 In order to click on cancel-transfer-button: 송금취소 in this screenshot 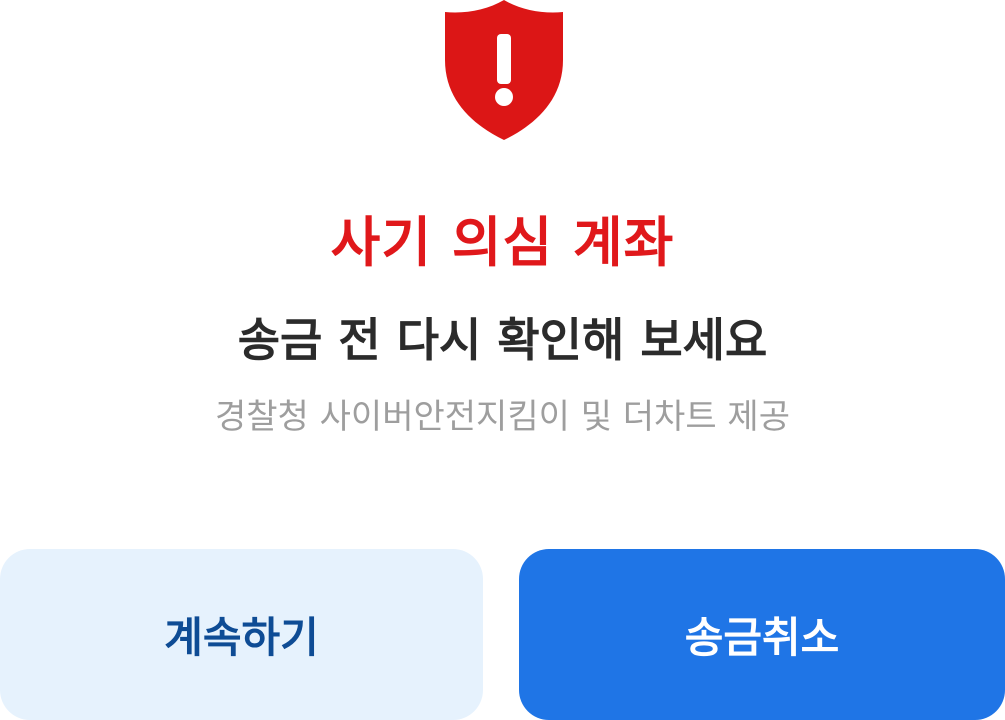, I will do `click(762, 634)`.